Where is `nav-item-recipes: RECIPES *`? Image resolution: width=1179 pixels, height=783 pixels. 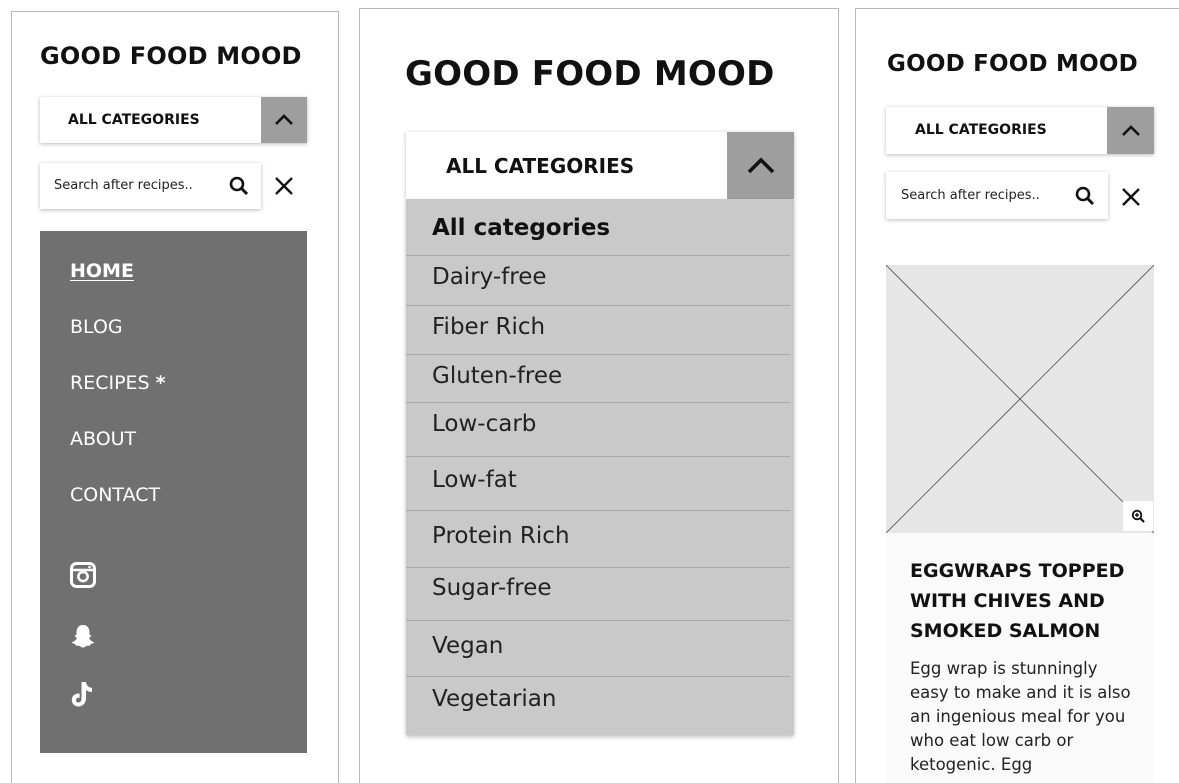 nav-item-recipes: RECIPES * is located at coordinates (118, 383).